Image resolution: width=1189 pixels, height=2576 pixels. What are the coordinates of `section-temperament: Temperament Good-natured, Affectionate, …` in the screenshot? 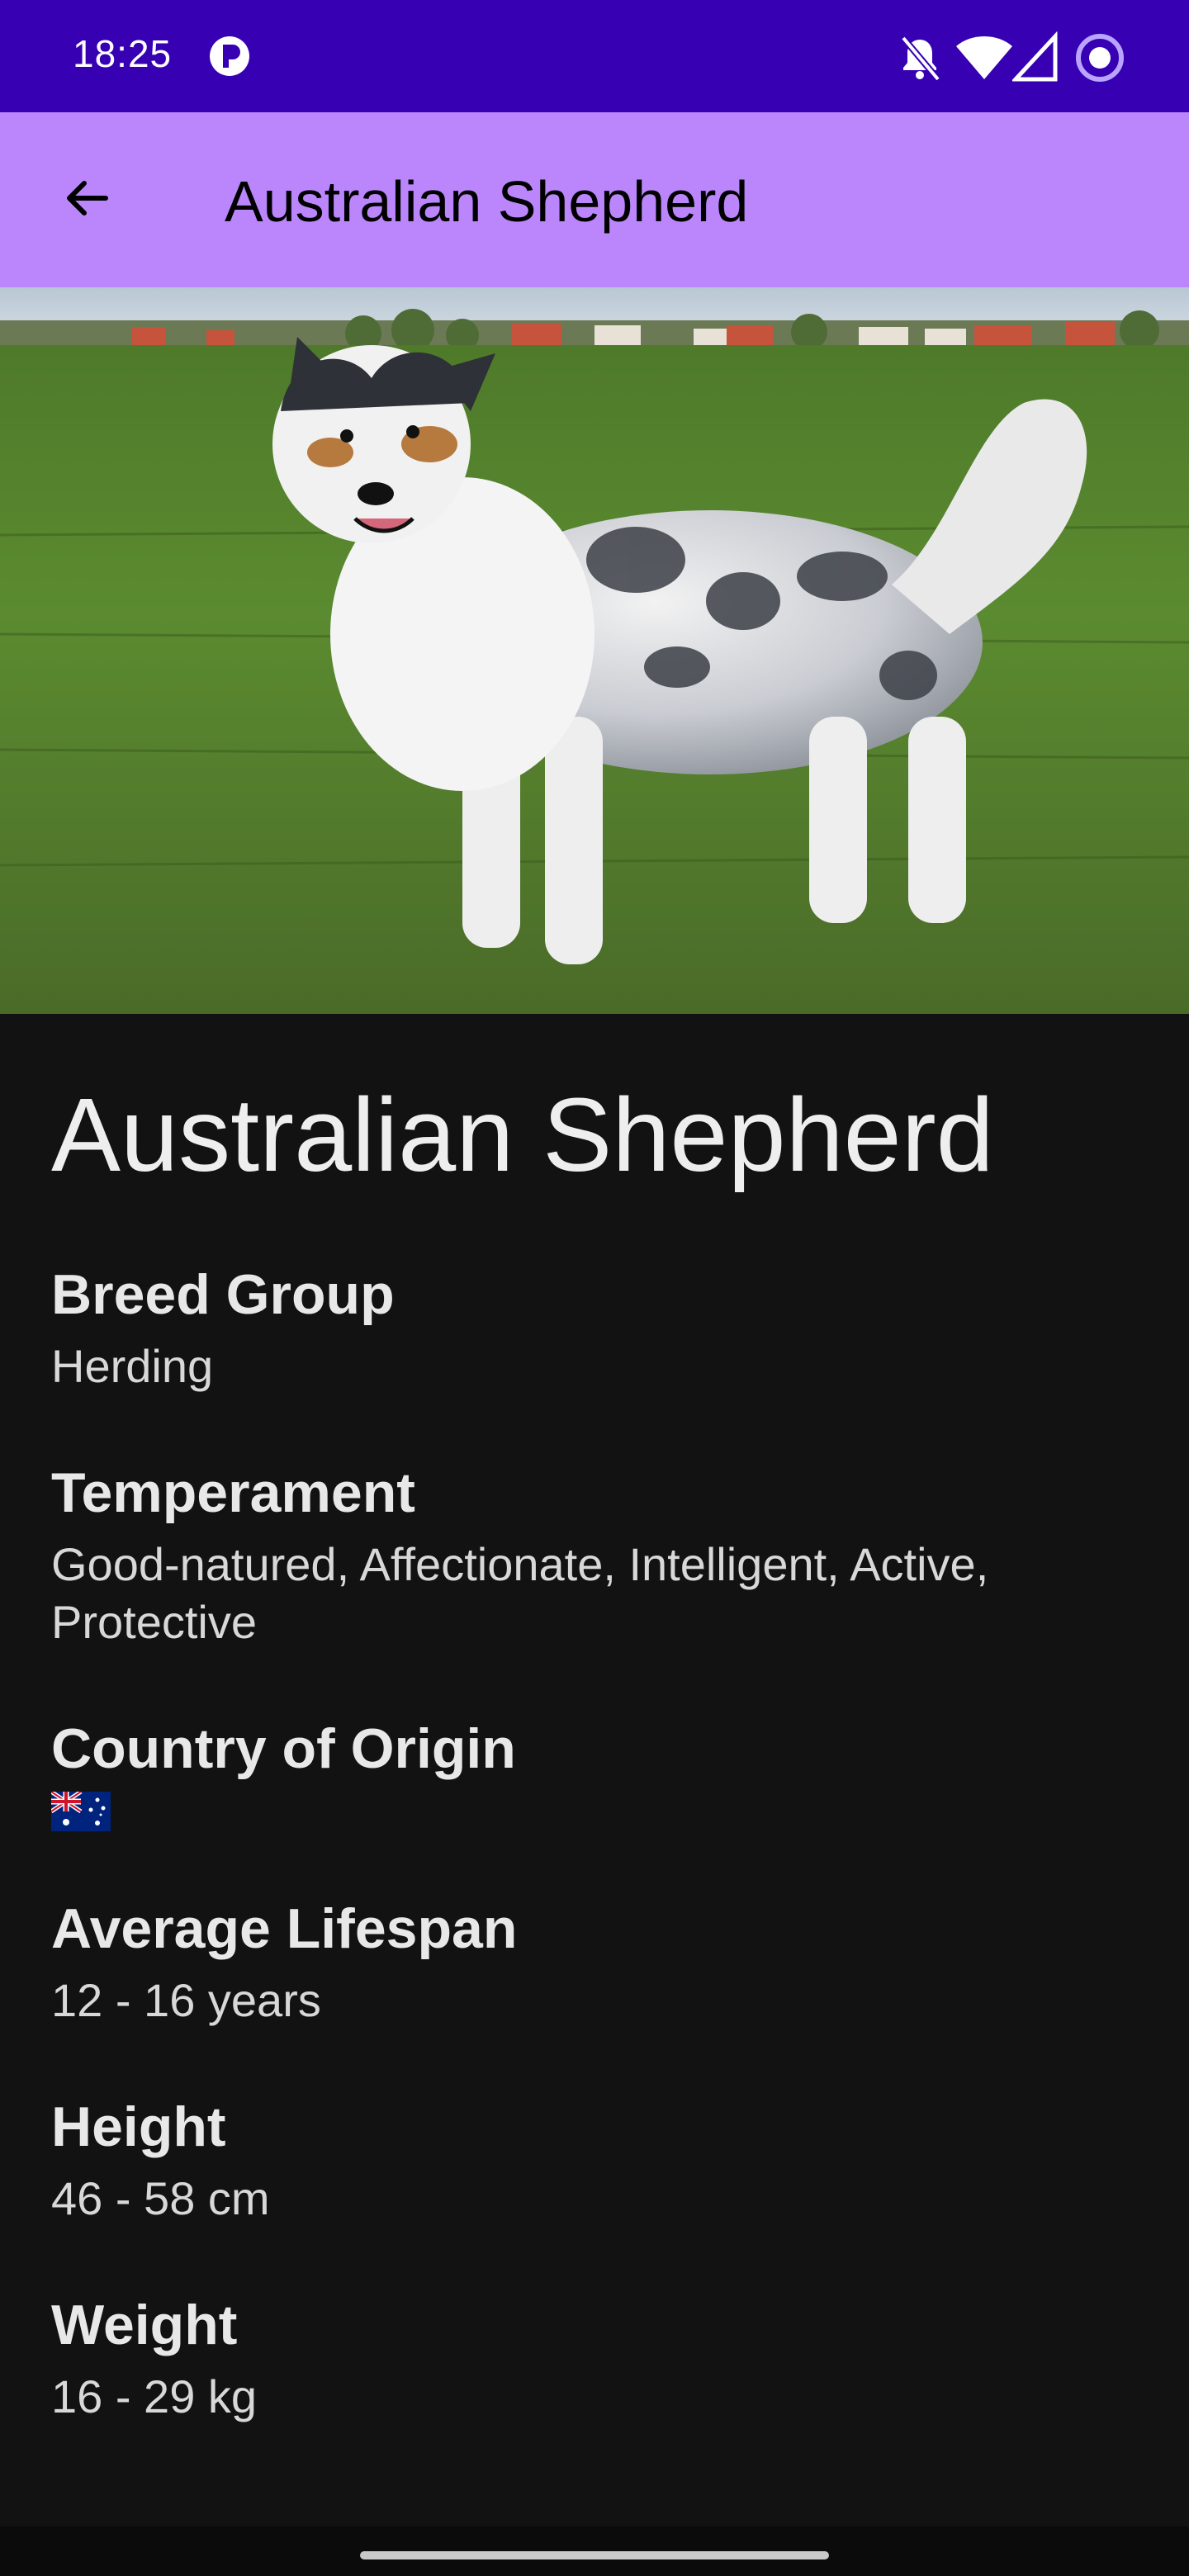 It's located at (596, 1555).